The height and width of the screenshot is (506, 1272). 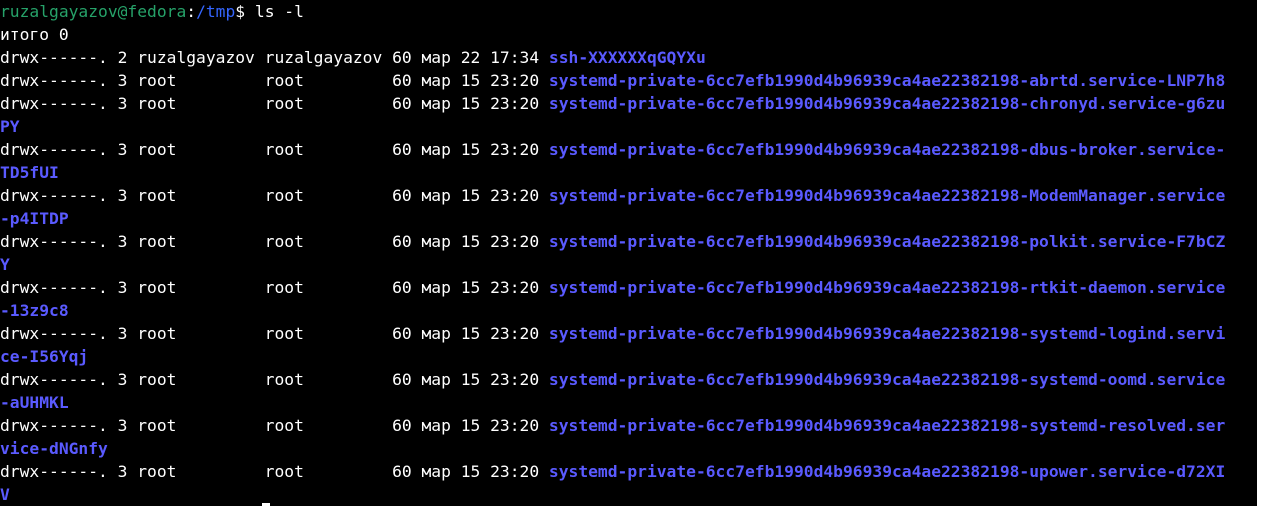 What do you see at coordinates (628, 494) in the screenshot?
I see `directory-name-wrap: V` at bounding box center [628, 494].